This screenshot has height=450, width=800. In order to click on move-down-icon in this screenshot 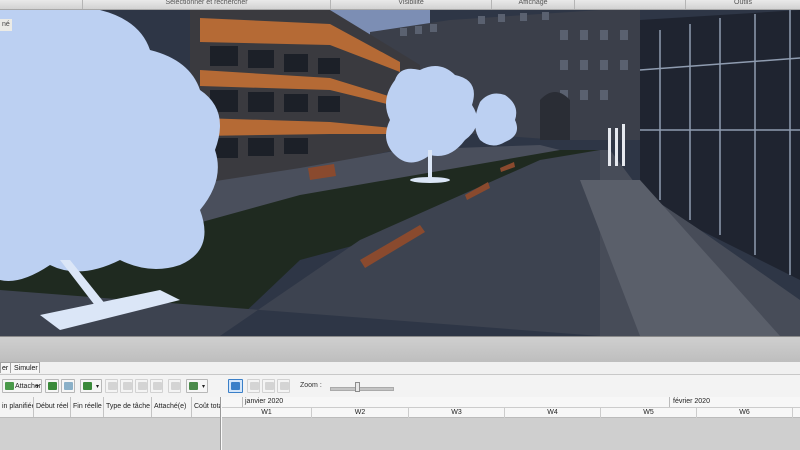, I will do `click(157, 386)`.